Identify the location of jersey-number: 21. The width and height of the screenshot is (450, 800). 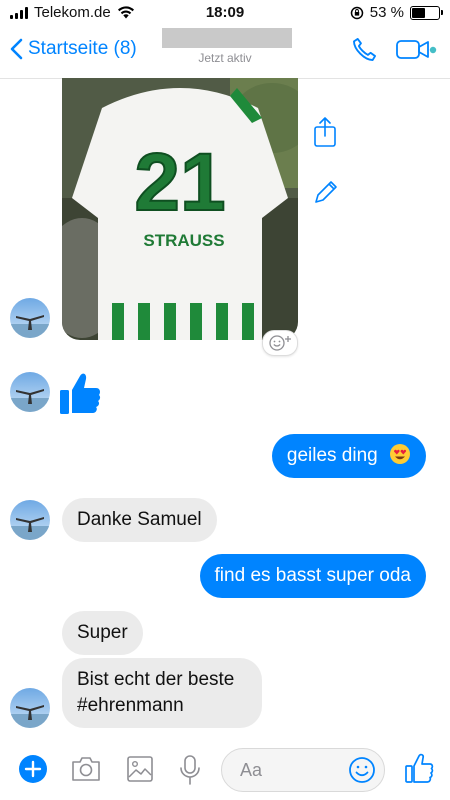
(179, 182).